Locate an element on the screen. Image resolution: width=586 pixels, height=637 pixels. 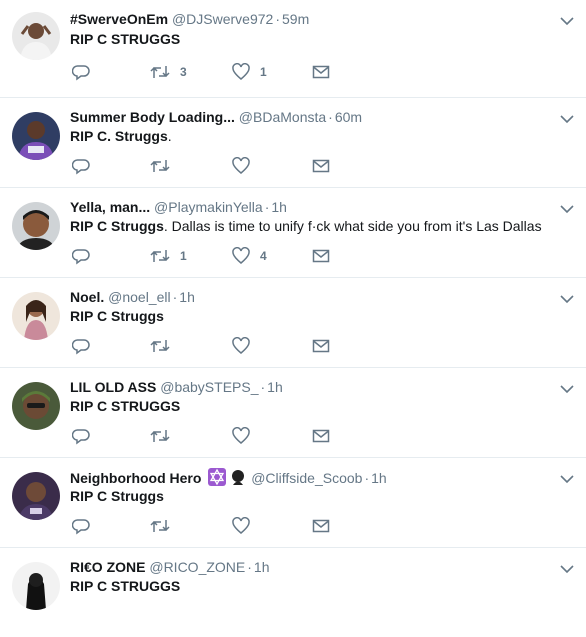
tweet-text: RIP C. Struggs. is located at coordinates (318, 136).